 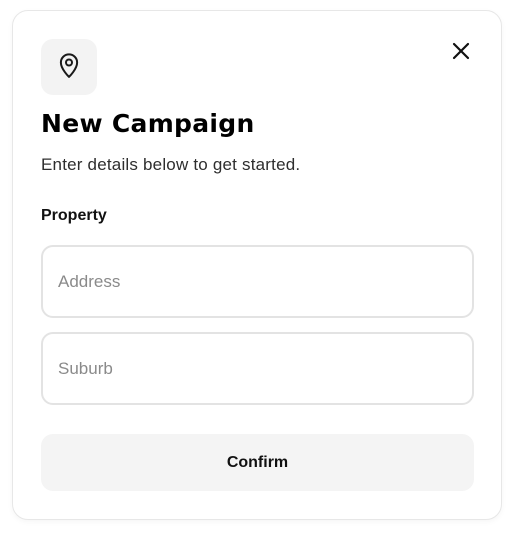 I want to click on close-button, so click(x=461, y=53).